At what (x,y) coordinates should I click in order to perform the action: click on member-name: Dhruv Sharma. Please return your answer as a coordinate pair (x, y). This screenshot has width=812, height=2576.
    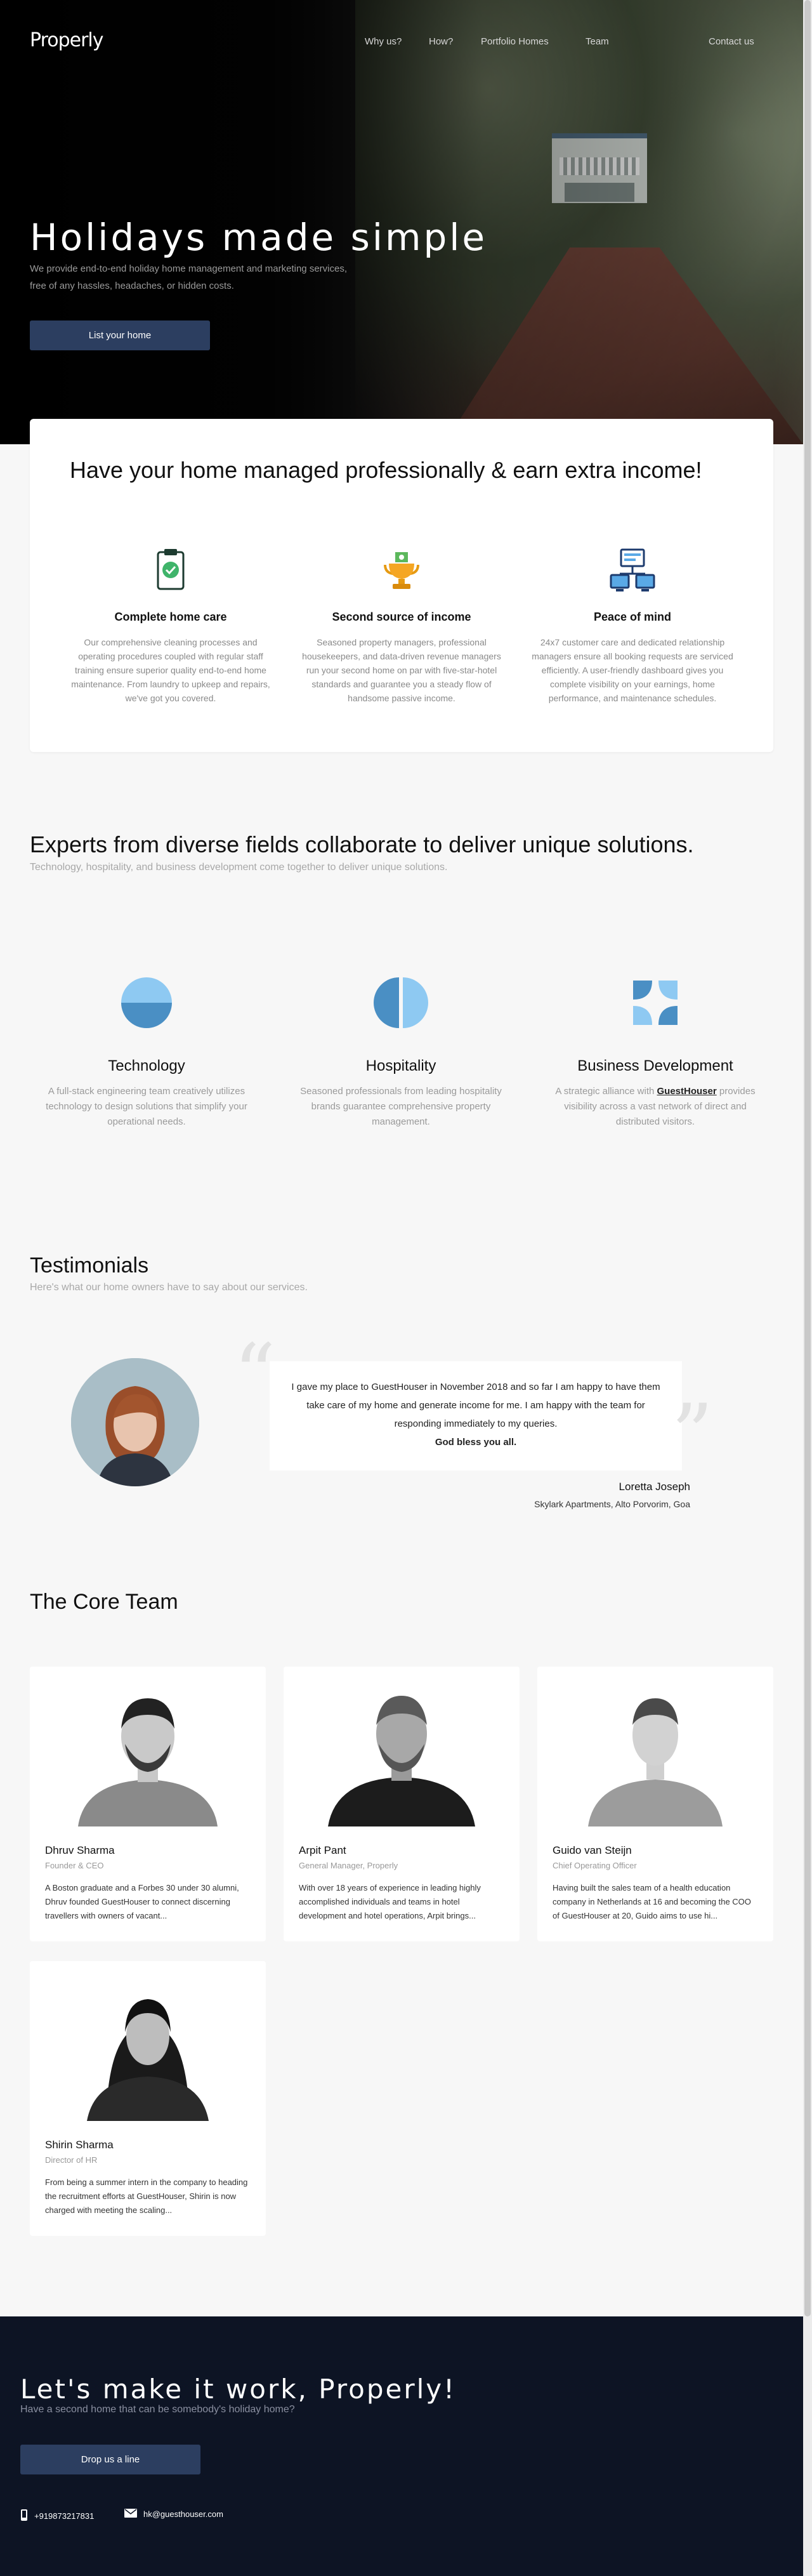
    Looking at the image, I should click on (80, 1850).